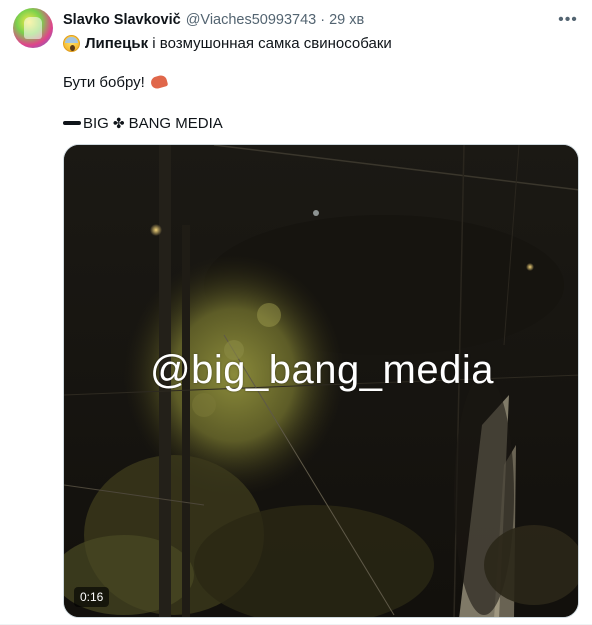  What do you see at coordinates (92, 597) in the screenshot?
I see `video-duration: 0:16` at bounding box center [92, 597].